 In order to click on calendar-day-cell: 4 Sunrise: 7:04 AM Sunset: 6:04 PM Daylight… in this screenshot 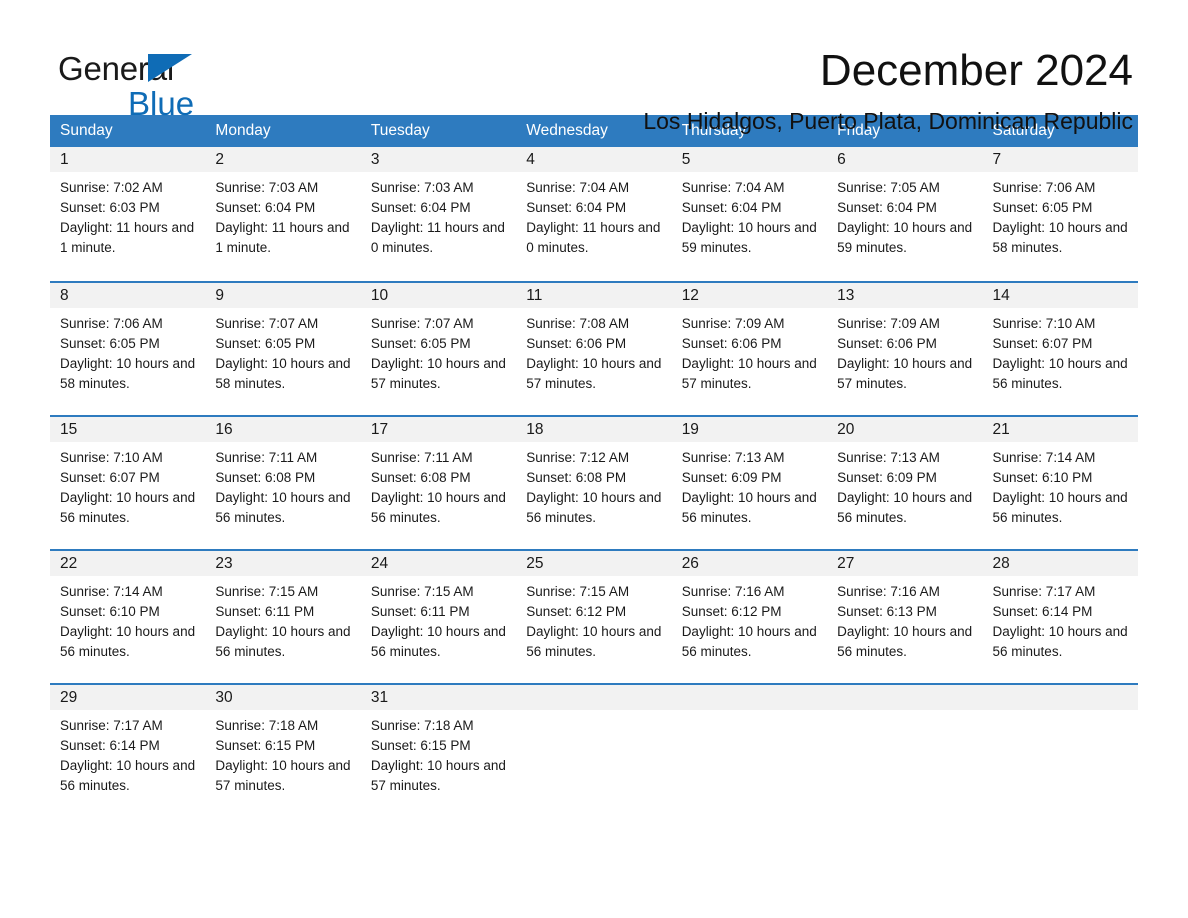, I will do `click(594, 214)`.